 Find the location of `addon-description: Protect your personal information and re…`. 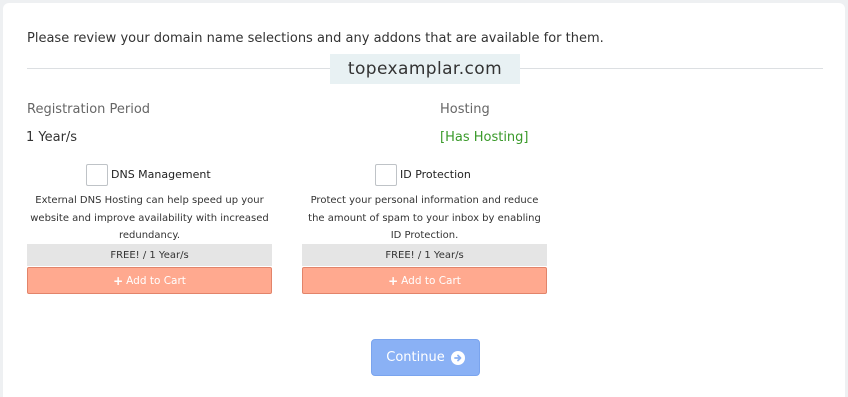

addon-description: Protect your personal information and re… is located at coordinates (424, 218).